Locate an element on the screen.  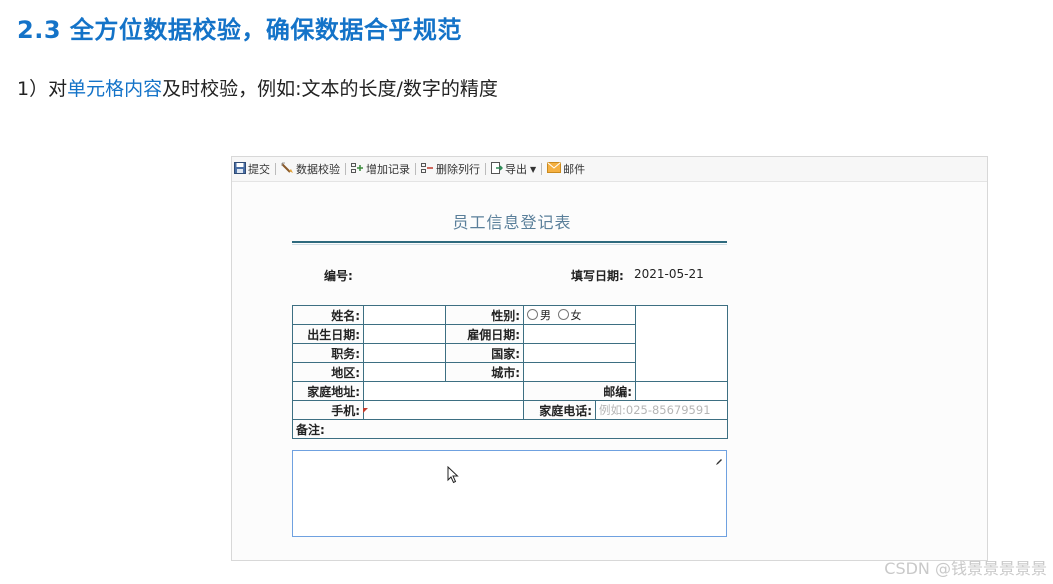
hire-date-label: 雇佣日期: is located at coordinates (484, 334).